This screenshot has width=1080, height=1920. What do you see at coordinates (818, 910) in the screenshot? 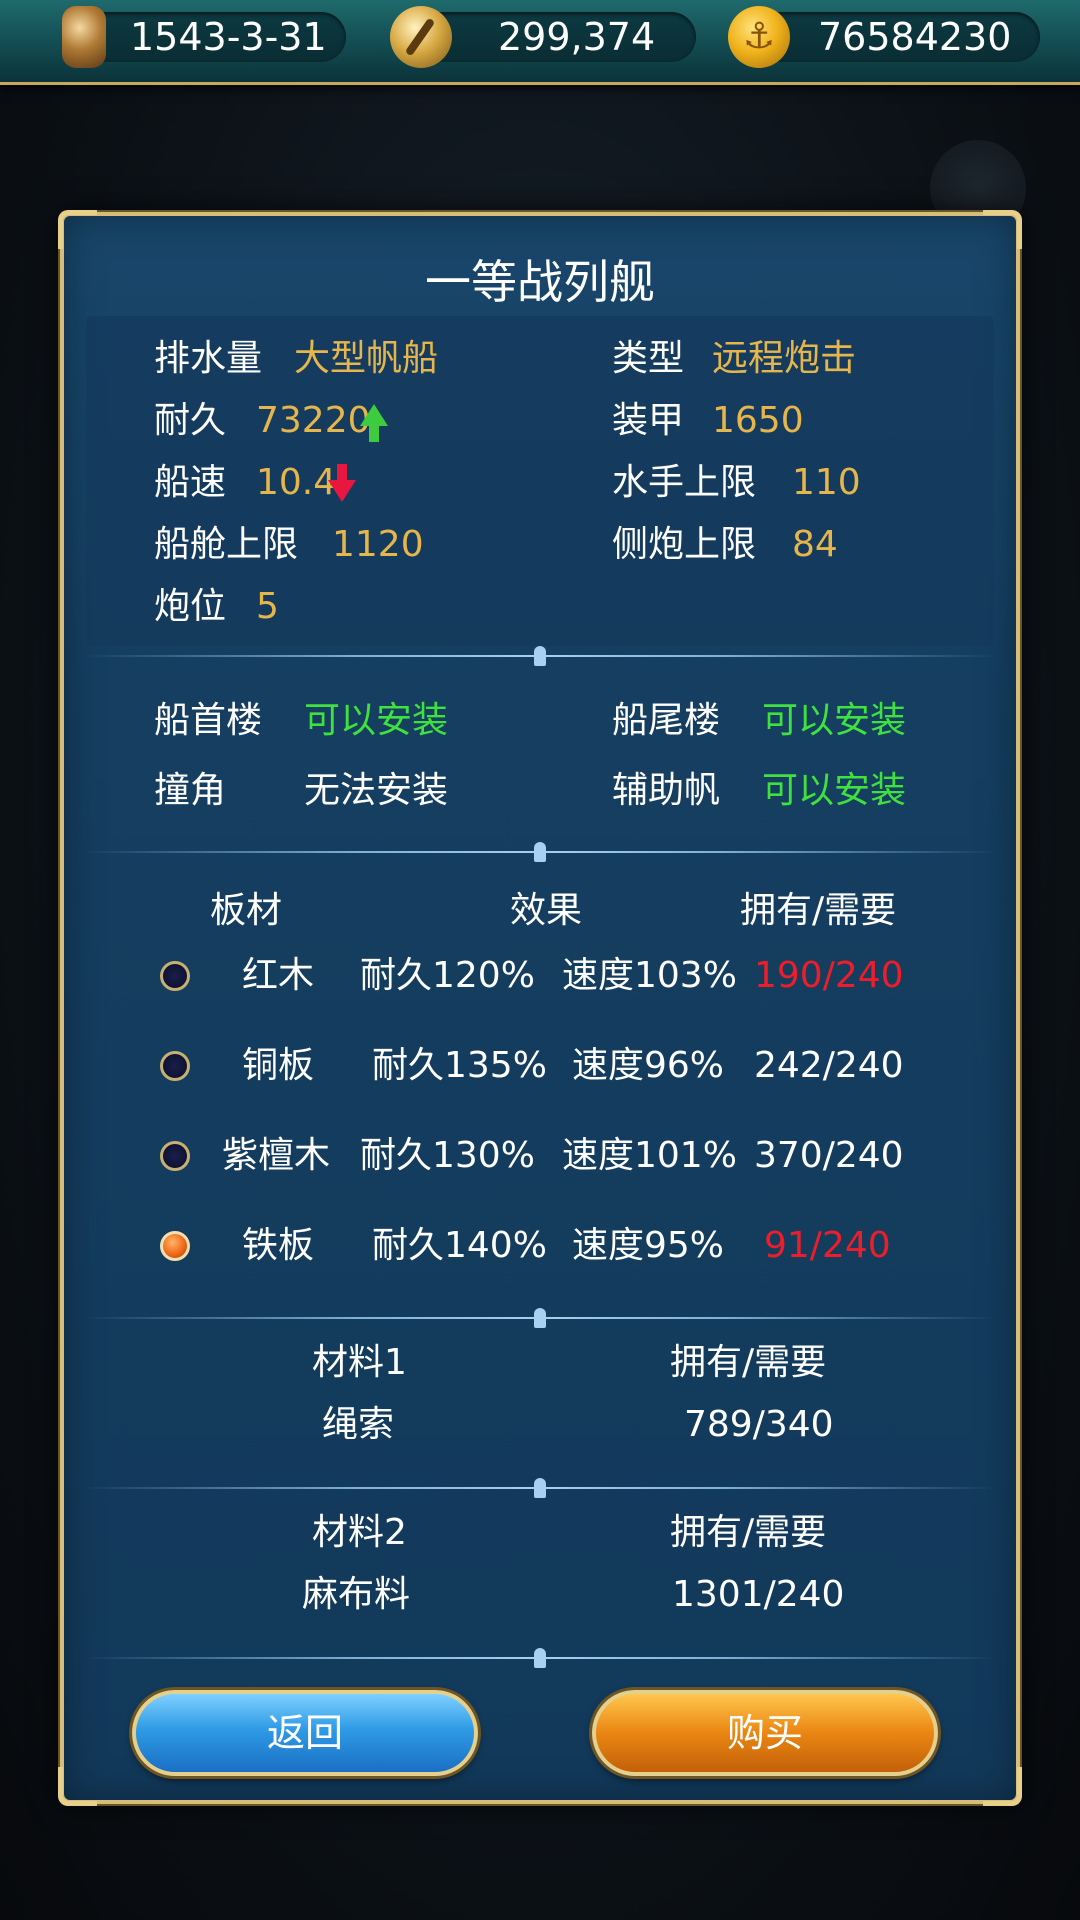
I see `plank-header-owned: 拥有/需要` at bounding box center [818, 910].